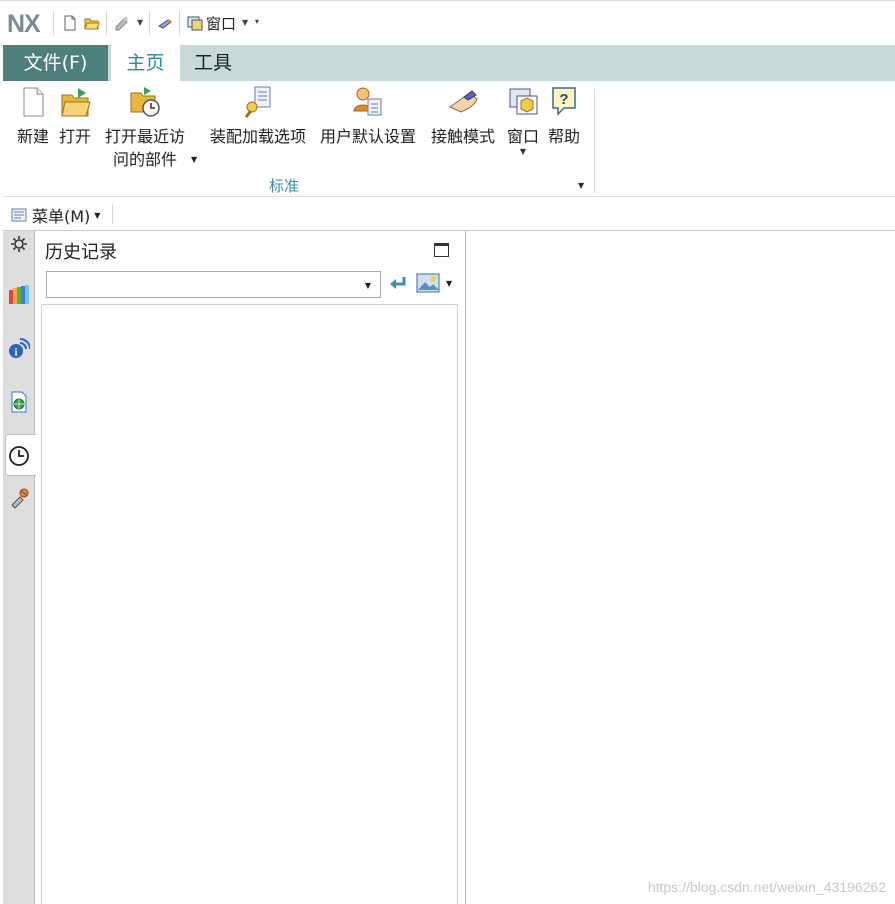 Image resolution: width=895 pixels, height=904 pixels. I want to click on customize-qat-icon: ▾, so click(257, 21).